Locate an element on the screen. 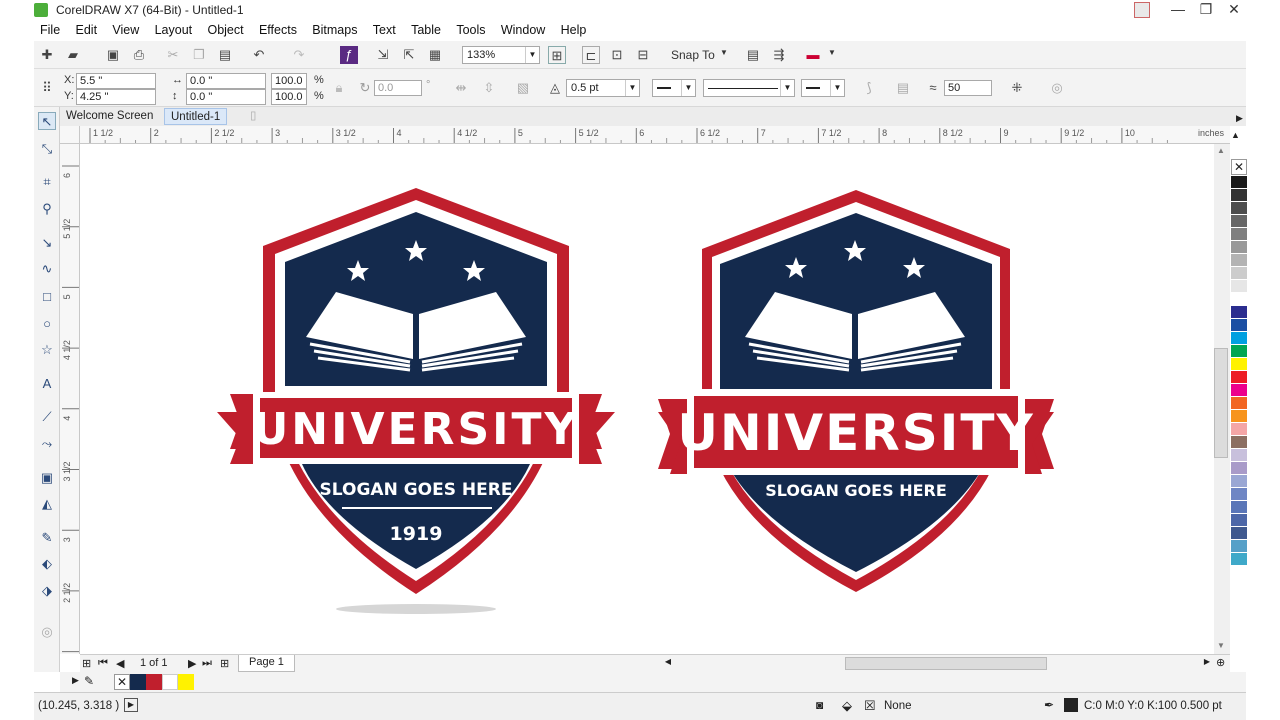  curve-smoothing-field: 50 is located at coordinates (968, 88).